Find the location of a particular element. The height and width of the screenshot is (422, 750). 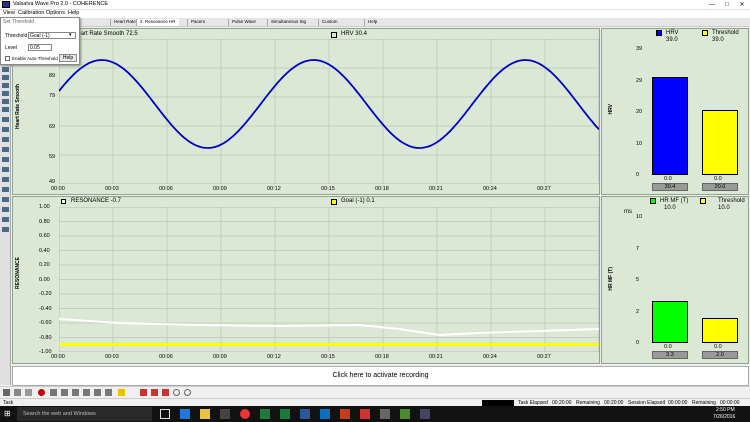

y-tick-label: 0.40 is located at coordinates (44, 250).